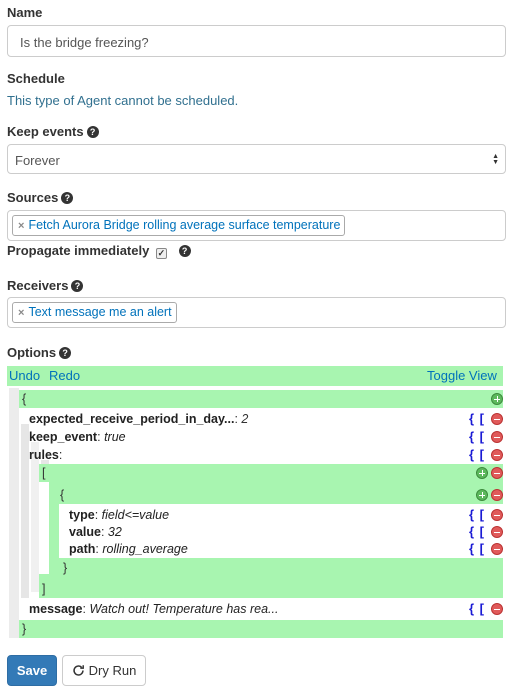  Describe the element at coordinates (44, 589) in the screenshot. I see `close-bracket: ]` at that location.